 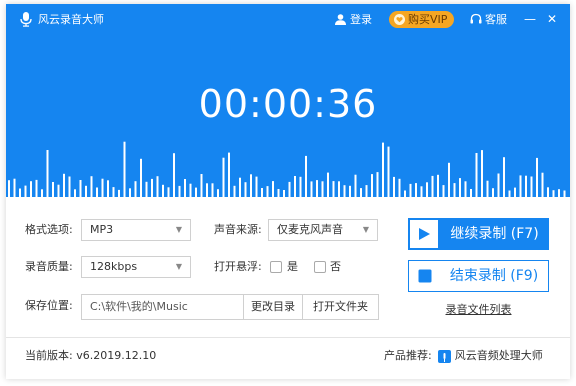 I want to click on headset-icon, so click(x=476, y=18).